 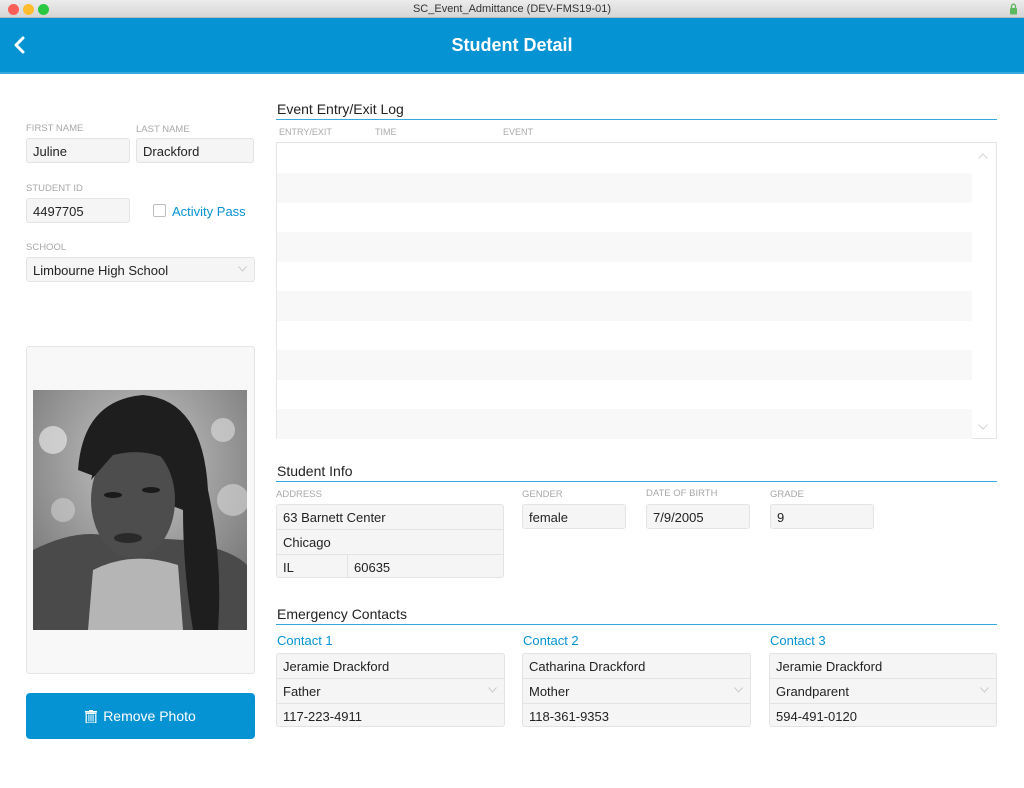 What do you see at coordinates (636, 119) in the screenshot?
I see `log-section-divider` at bounding box center [636, 119].